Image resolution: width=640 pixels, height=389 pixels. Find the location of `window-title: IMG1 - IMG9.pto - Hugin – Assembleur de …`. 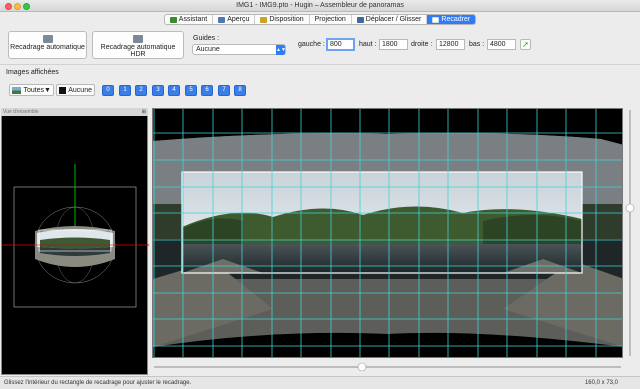

window-title: IMG1 - IMG9.pto - Hugin – Assembleur de … is located at coordinates (320, 5).